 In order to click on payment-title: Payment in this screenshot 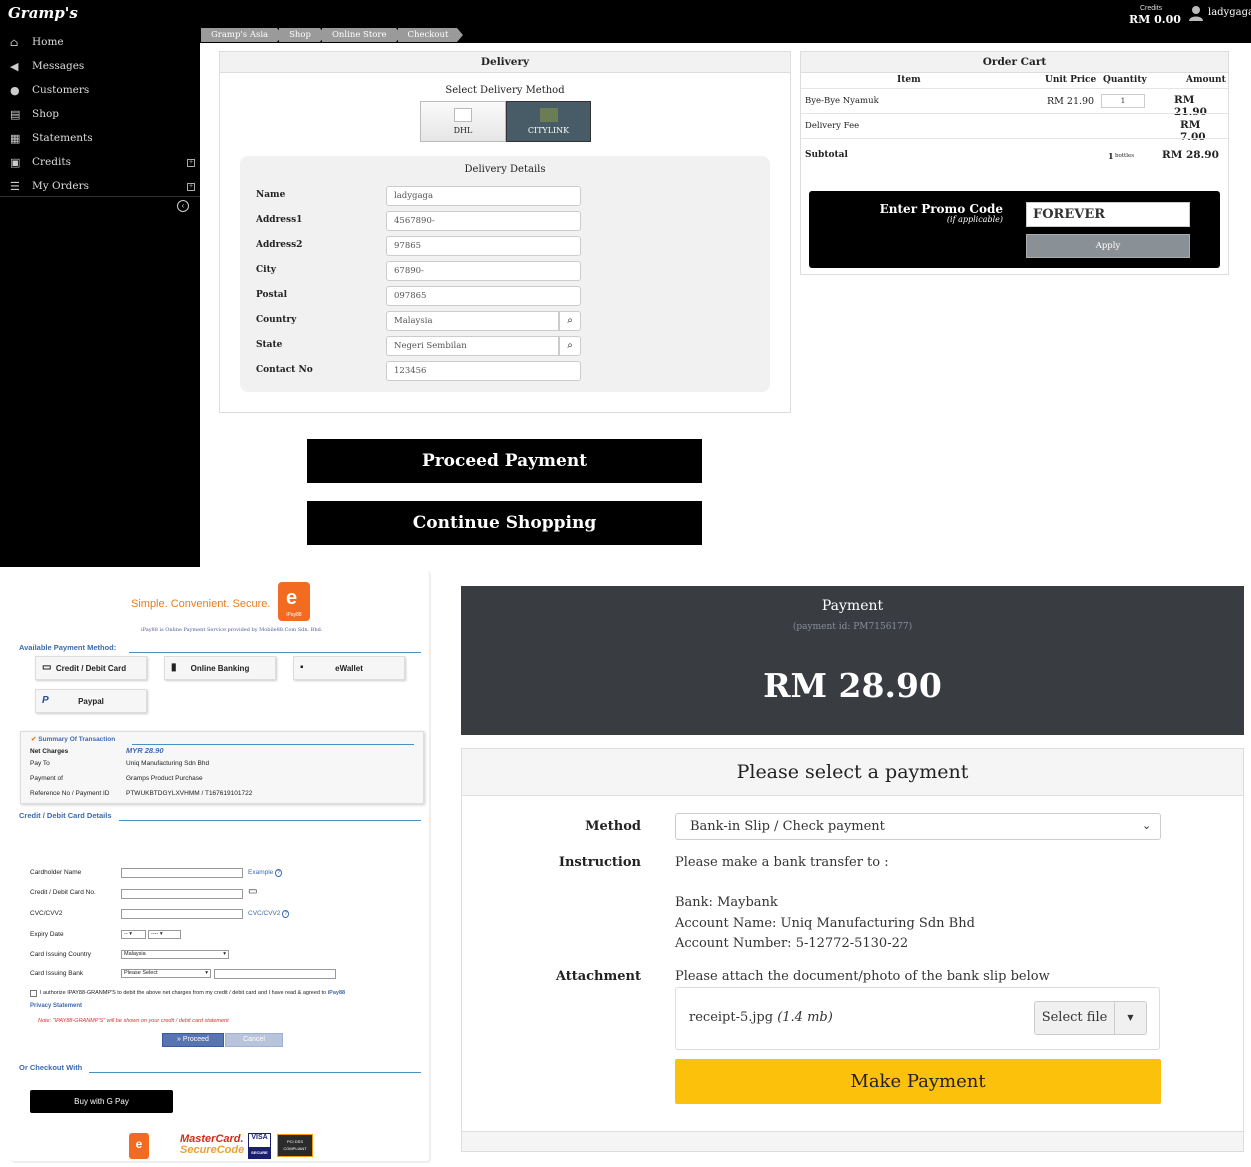, I will do `click(852, 606)`.